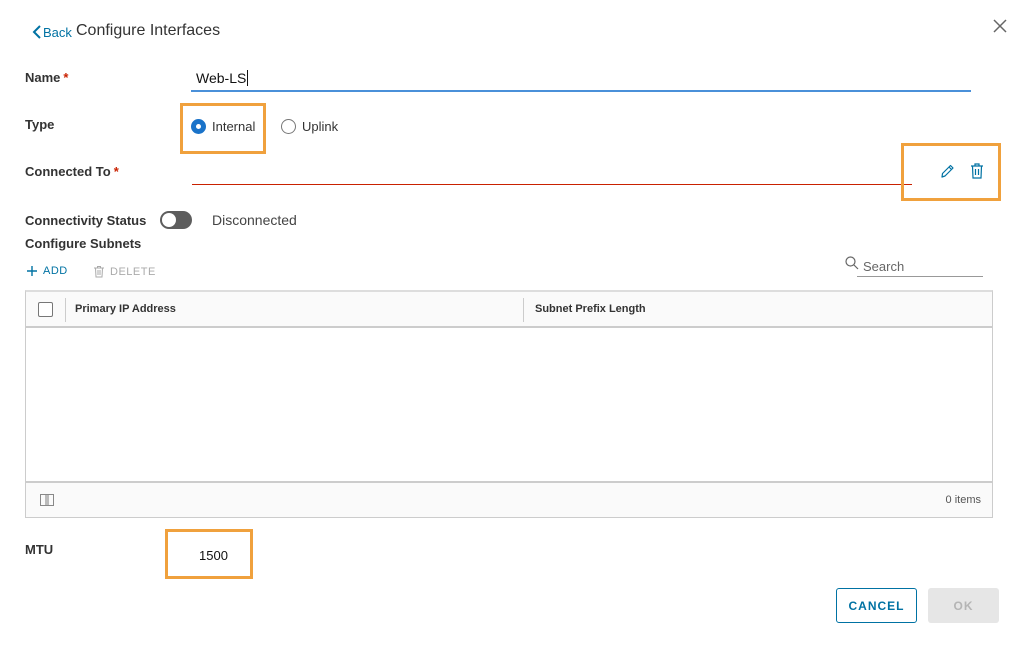  I want to click on select-all-checkbox, so click(45, 309).